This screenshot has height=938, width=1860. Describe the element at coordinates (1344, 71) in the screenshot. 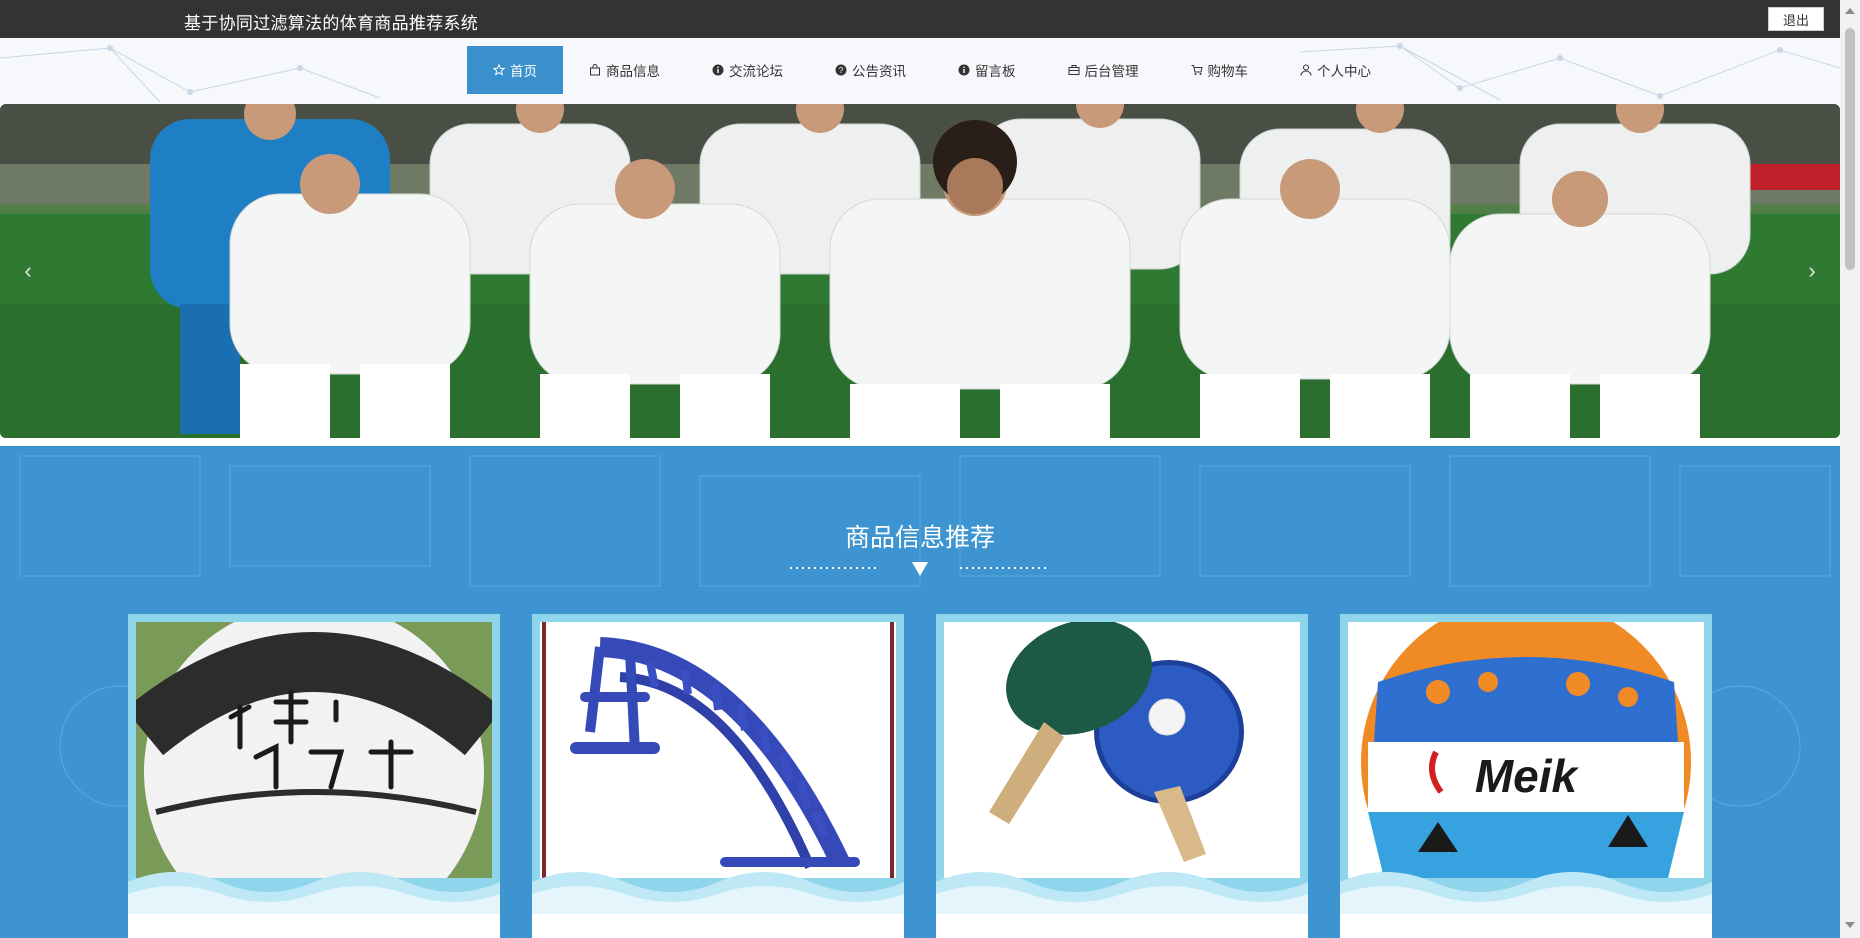

I see `nav-item-label: 个人中心` at that location.